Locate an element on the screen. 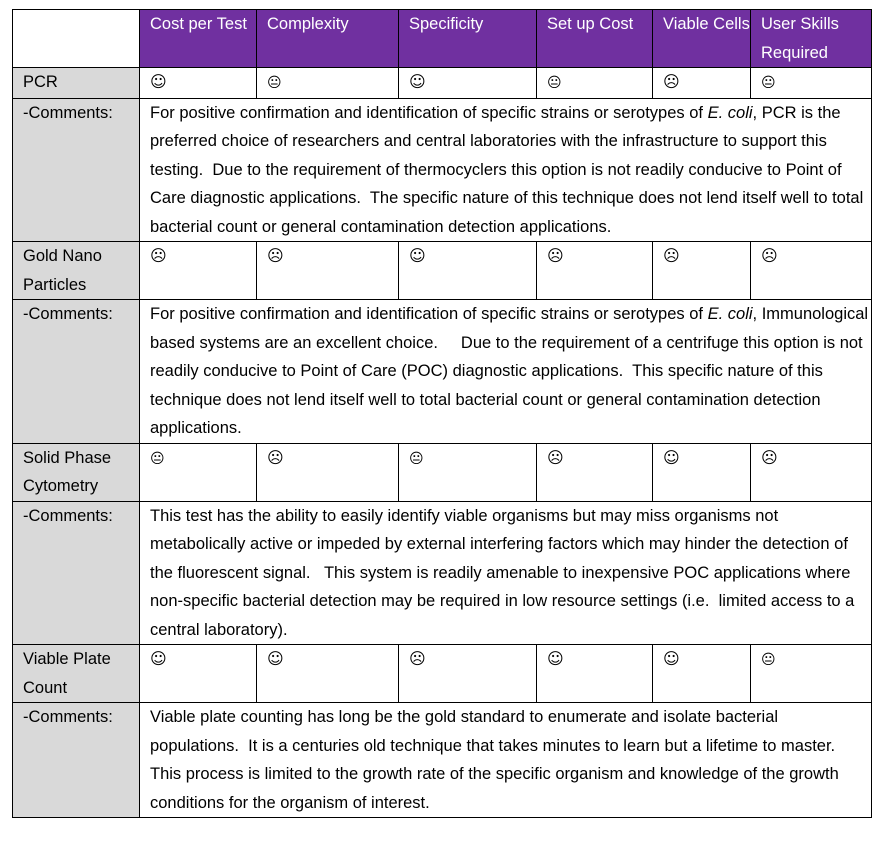 The height and width of the screenshot is (851, 881). header-cost-per-test: Cost per Test is located at coordinates (198, 38).